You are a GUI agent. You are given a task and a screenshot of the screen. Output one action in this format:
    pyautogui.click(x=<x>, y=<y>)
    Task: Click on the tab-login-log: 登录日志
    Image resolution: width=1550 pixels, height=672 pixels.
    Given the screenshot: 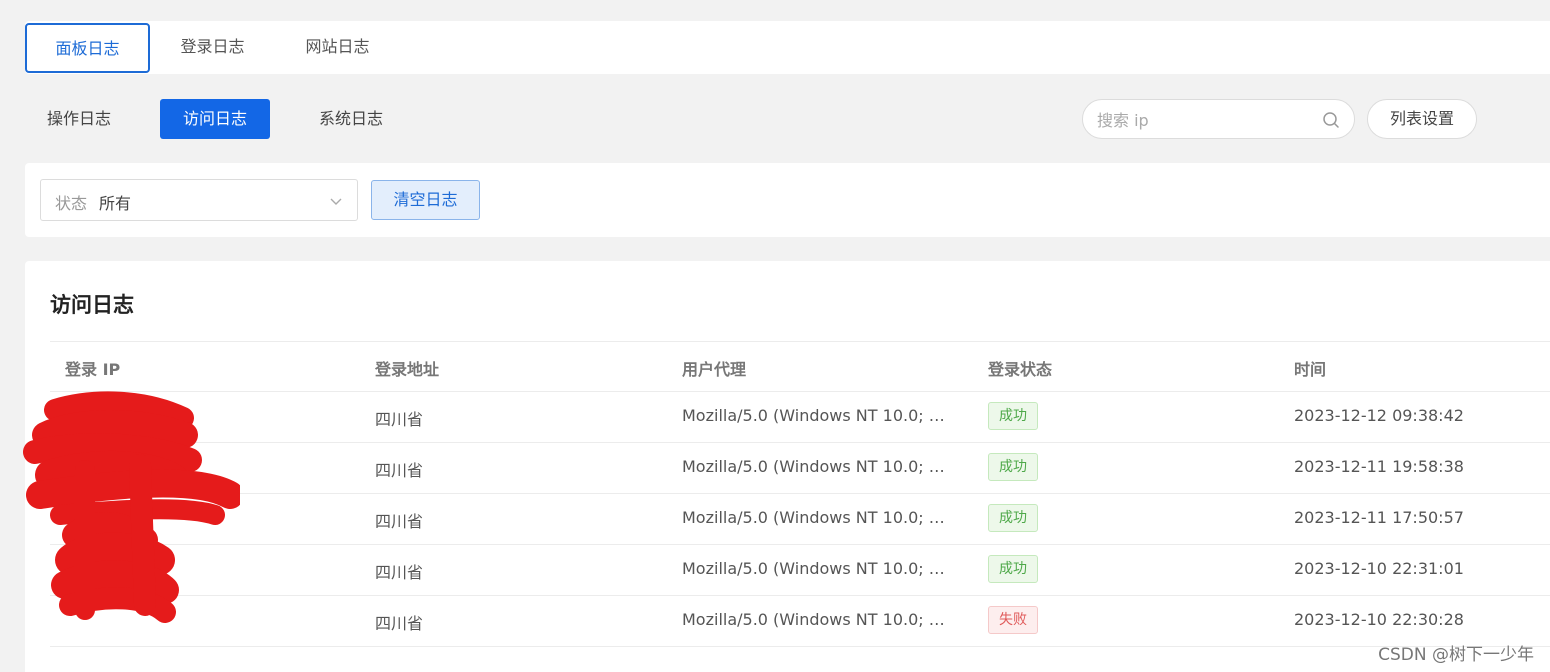 What is the action you would take?
    pyautogui.click(x=212, y=48)
    